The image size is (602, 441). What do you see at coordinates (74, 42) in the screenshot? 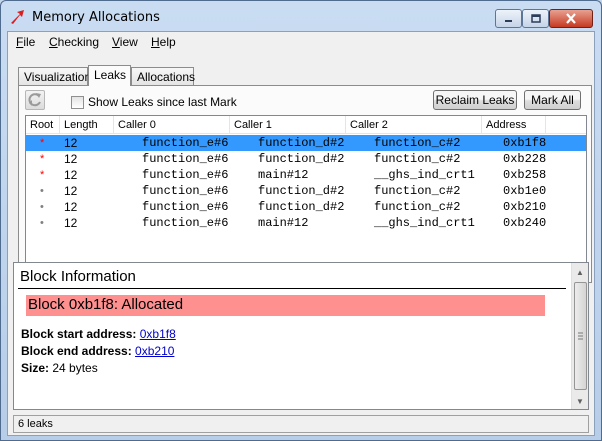
I see `menu-checking: Checking` at bounding box center [74, 42].